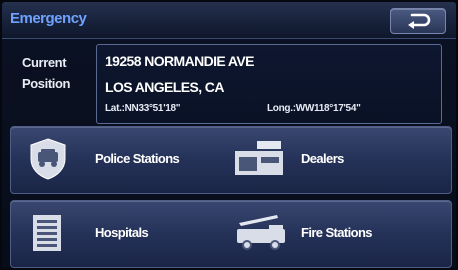 The image size is (458, 270). Describe the element at coordinates (322, 158) in the screenshot. I see `dealers-label: Dealers` at that location.